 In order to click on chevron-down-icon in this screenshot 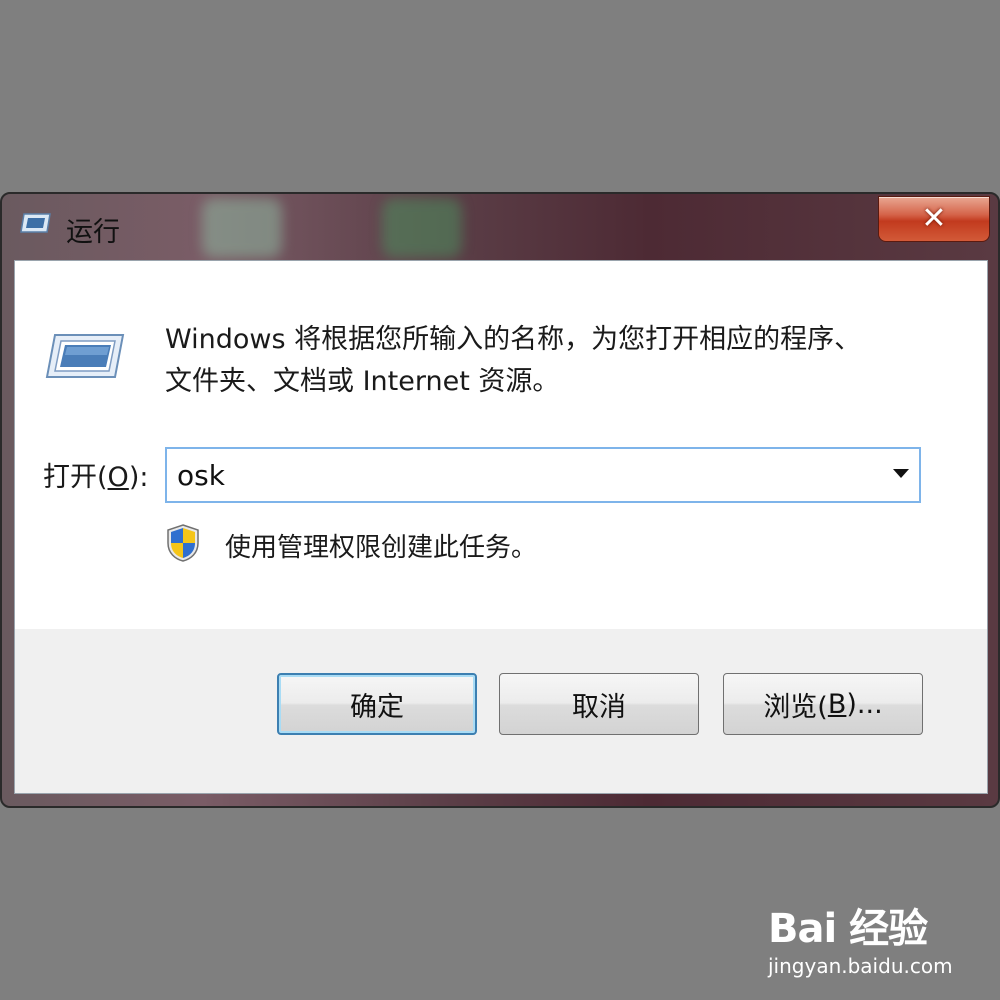, I will do `click(901, 473)`.